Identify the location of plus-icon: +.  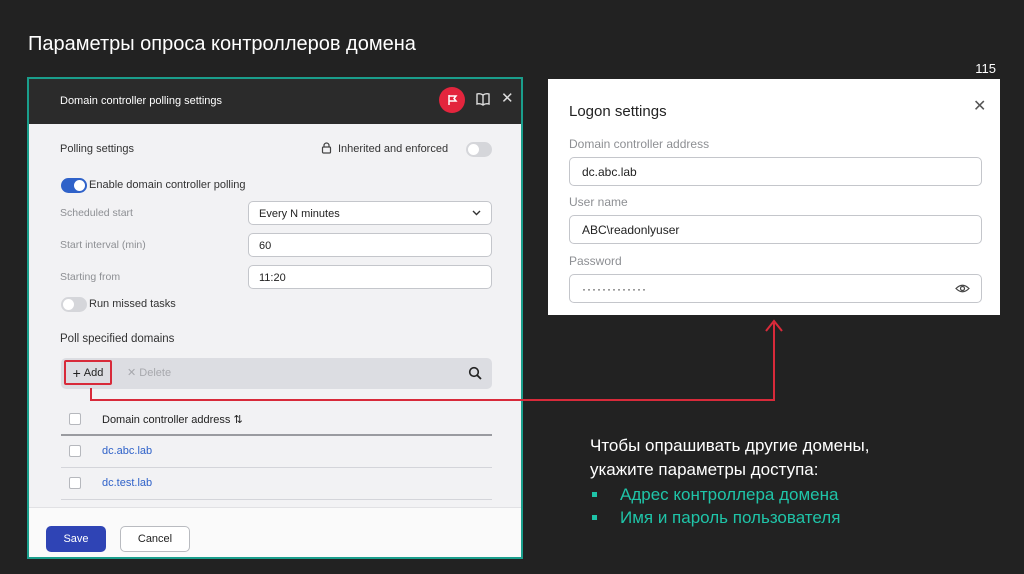
(76, 372).